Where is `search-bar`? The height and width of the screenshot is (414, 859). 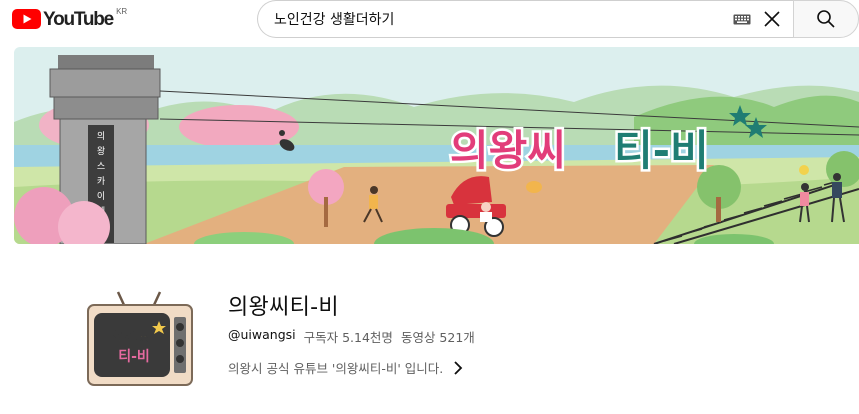 search-bar is located at coordinates (558, 19).